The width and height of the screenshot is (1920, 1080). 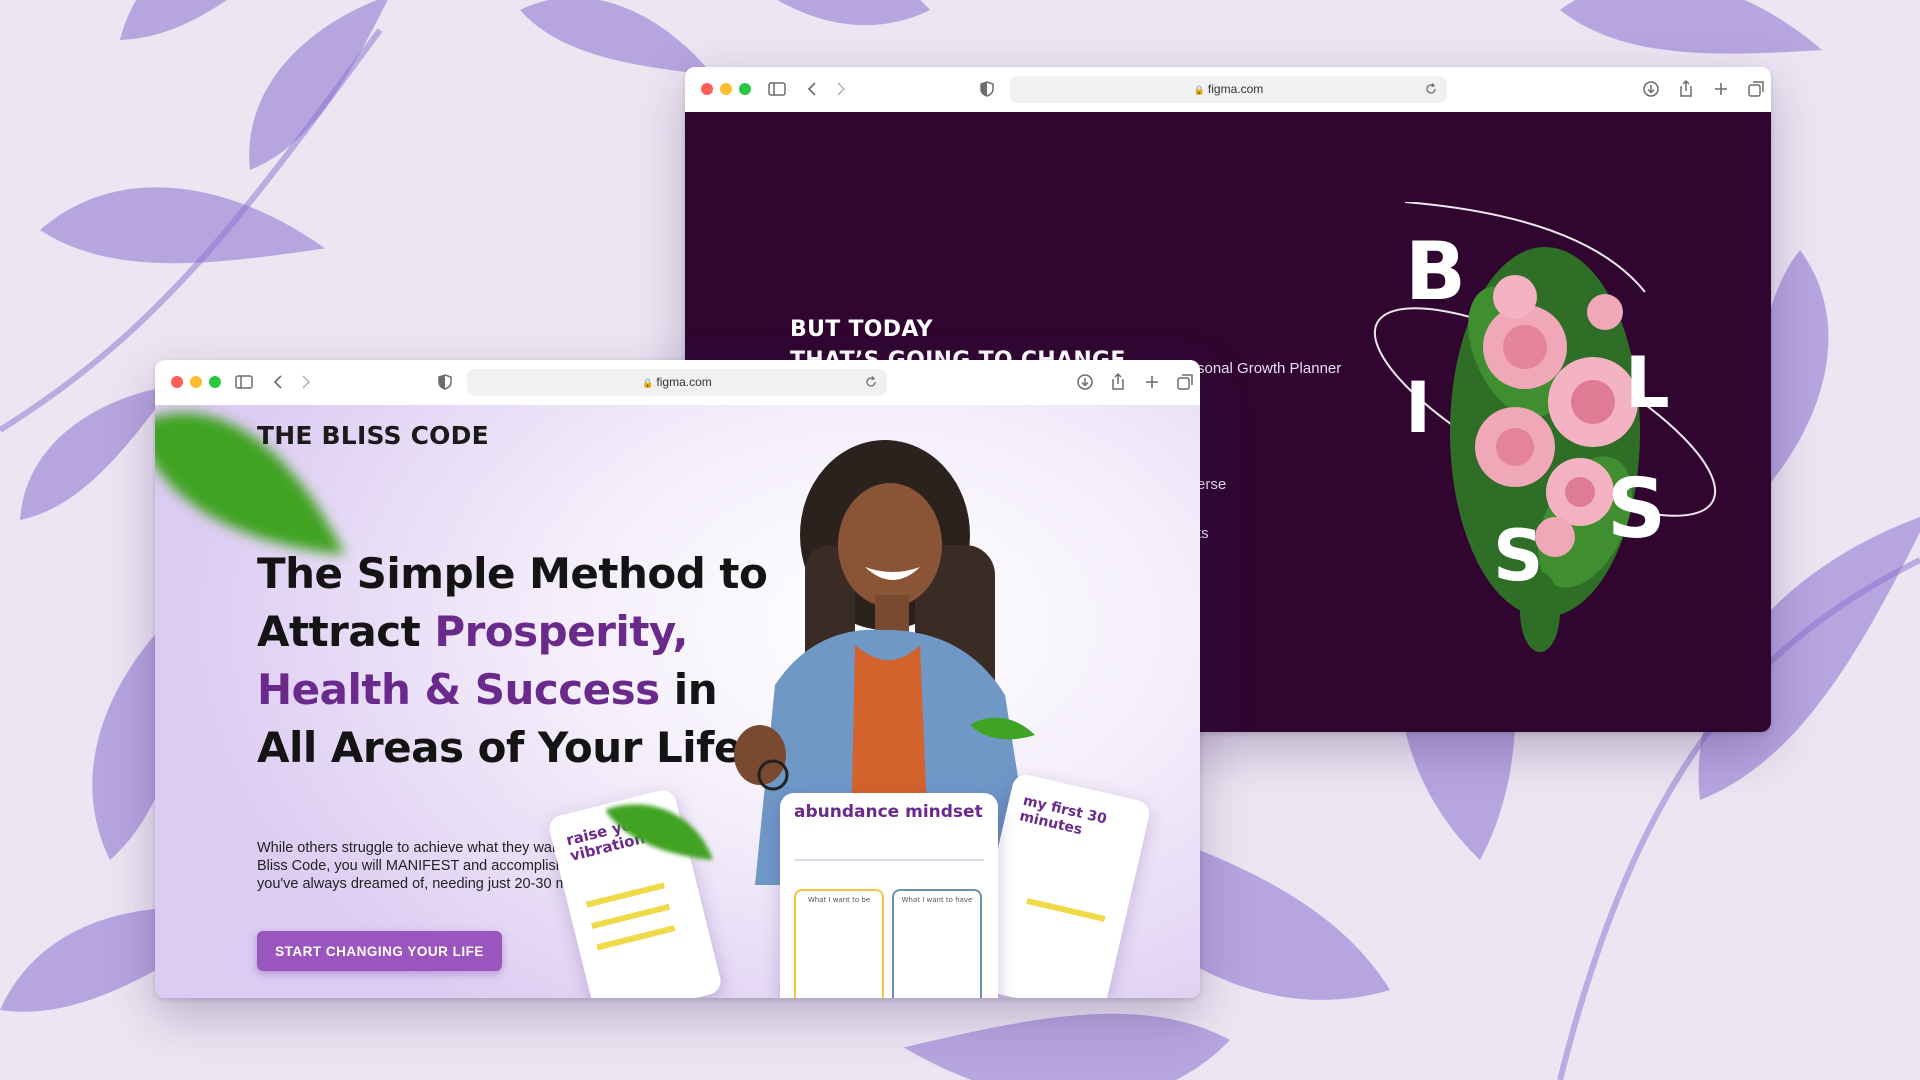 What do you see at coordinates (890, 545) in the screenshot?
I see `face` at bounding box center [890, 545].